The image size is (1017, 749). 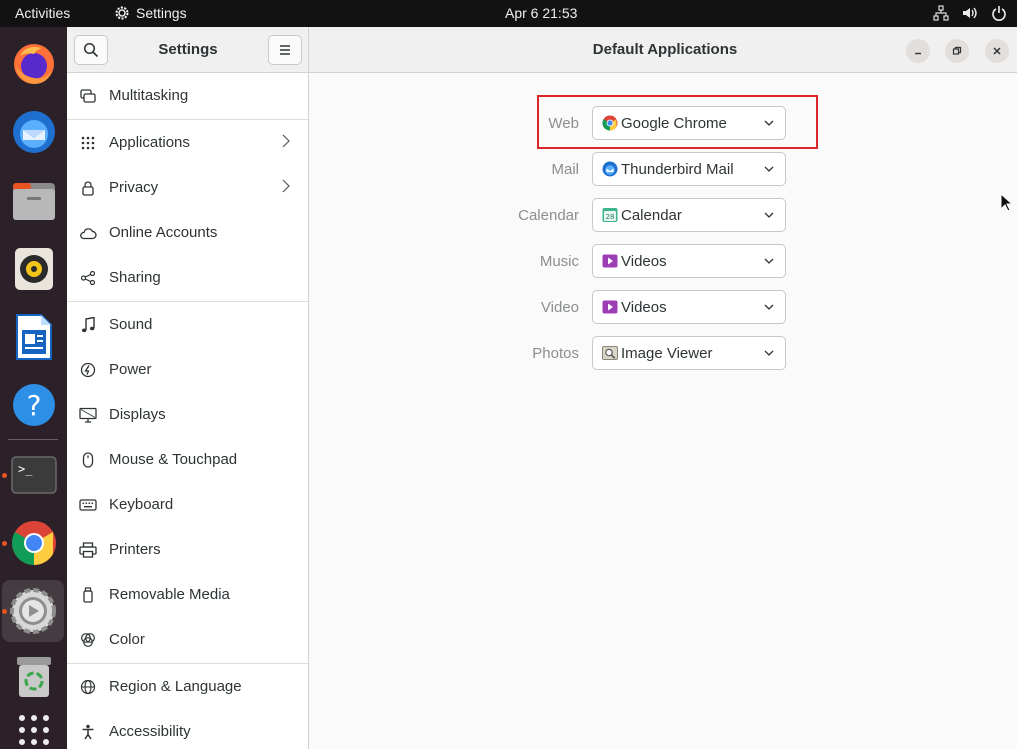 I want to click on gear-icon, so click(x=122, y=13).